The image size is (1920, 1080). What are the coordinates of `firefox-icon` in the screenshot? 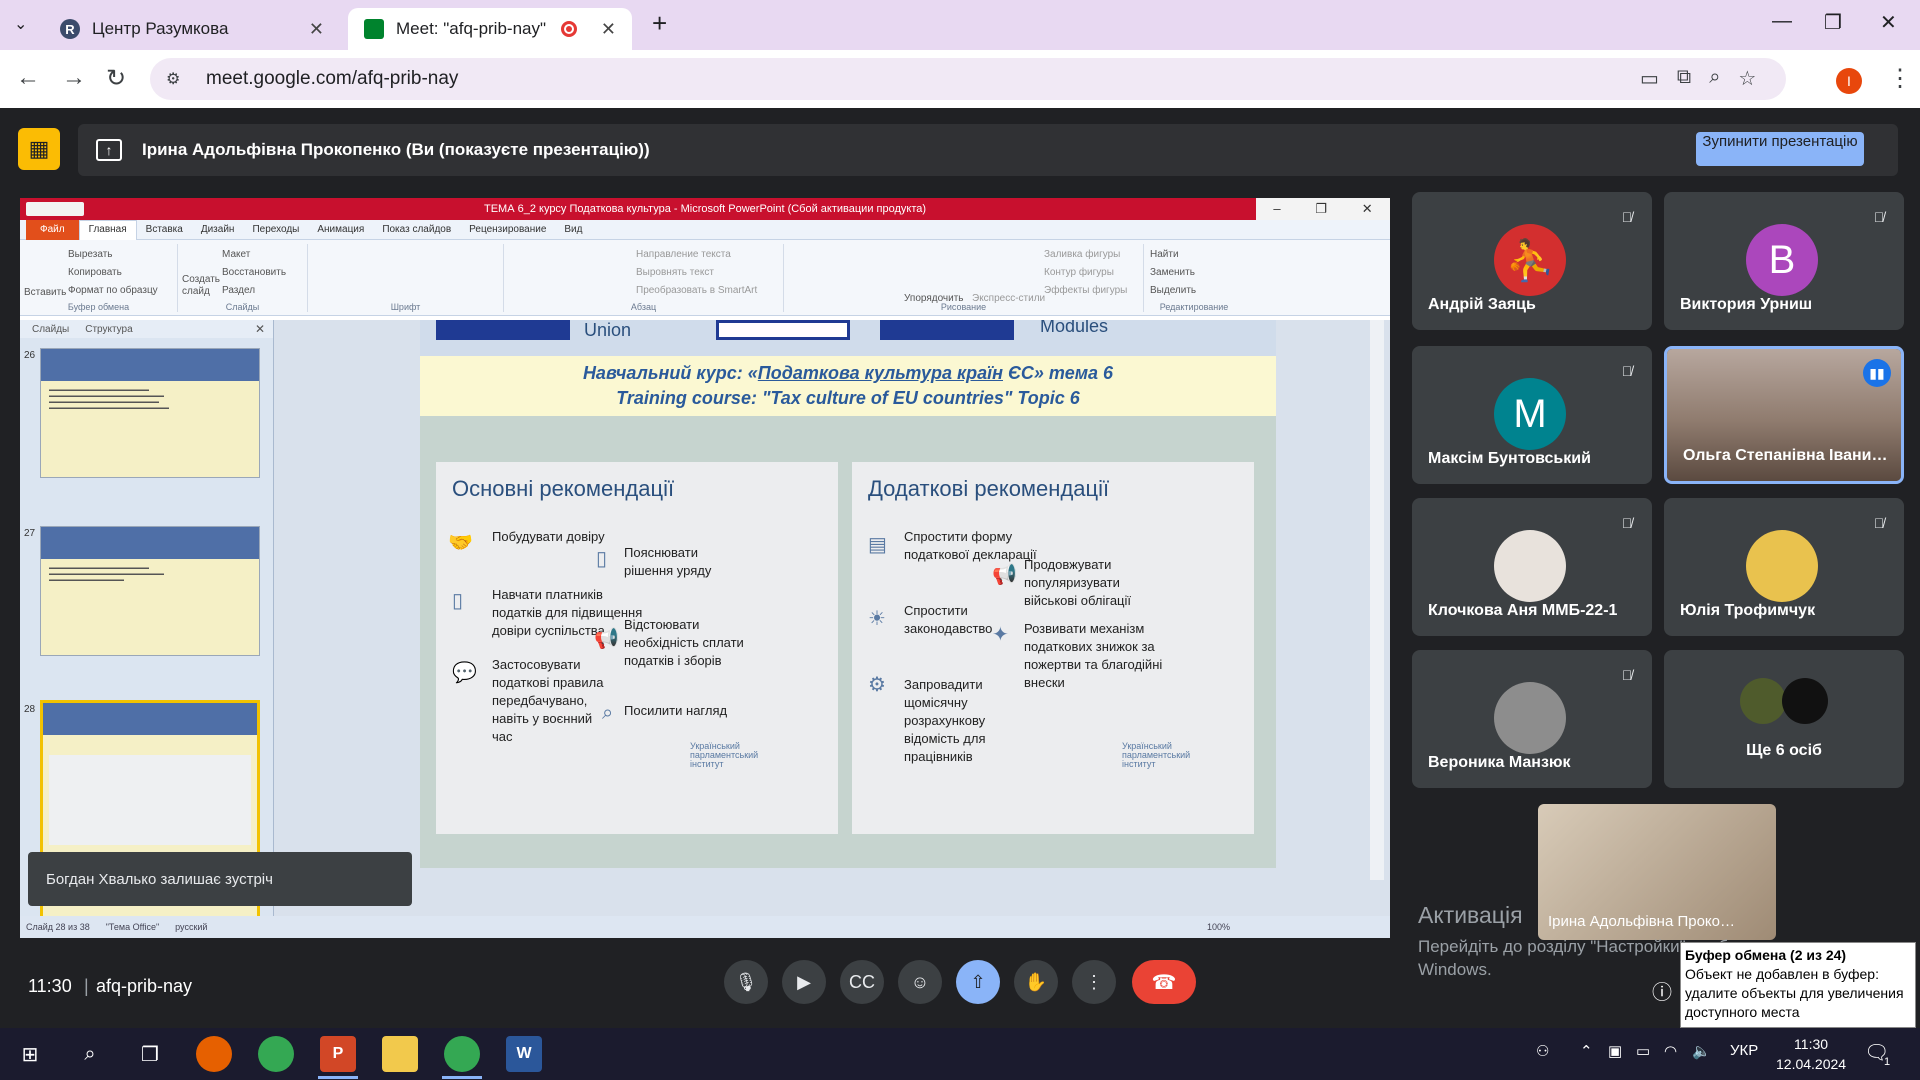 It's located at (214, 1054).